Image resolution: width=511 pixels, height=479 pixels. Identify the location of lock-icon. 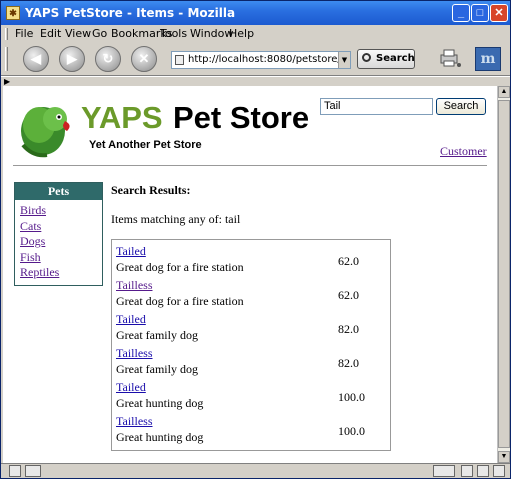
(499, 471).